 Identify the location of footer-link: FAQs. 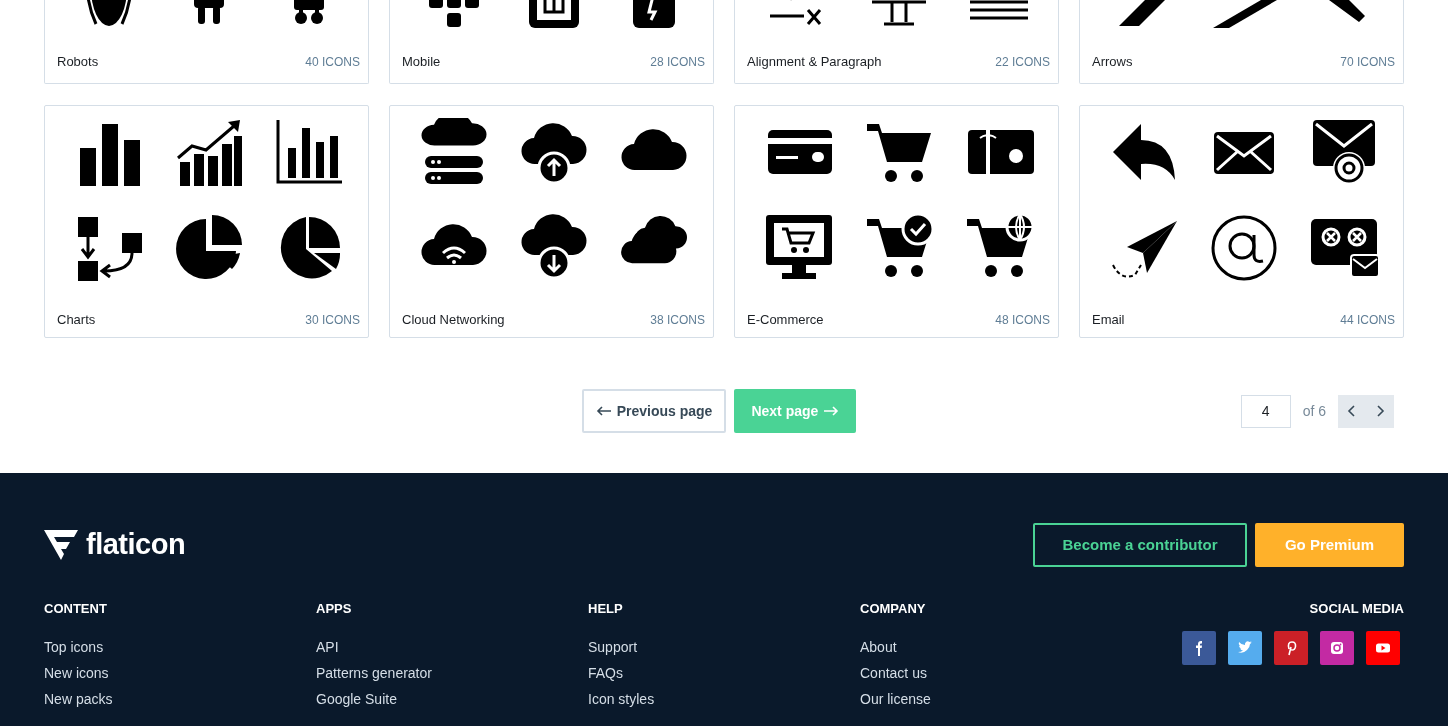
(724, 672).